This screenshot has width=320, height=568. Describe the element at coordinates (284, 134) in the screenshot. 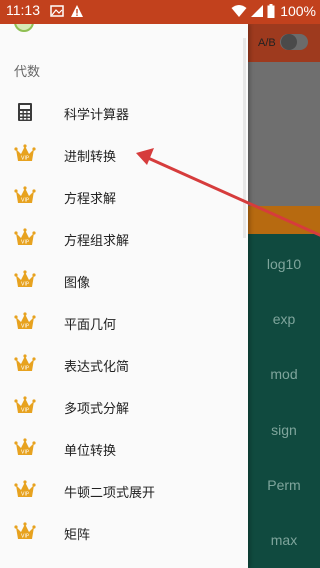

I see `display-area` at that location.